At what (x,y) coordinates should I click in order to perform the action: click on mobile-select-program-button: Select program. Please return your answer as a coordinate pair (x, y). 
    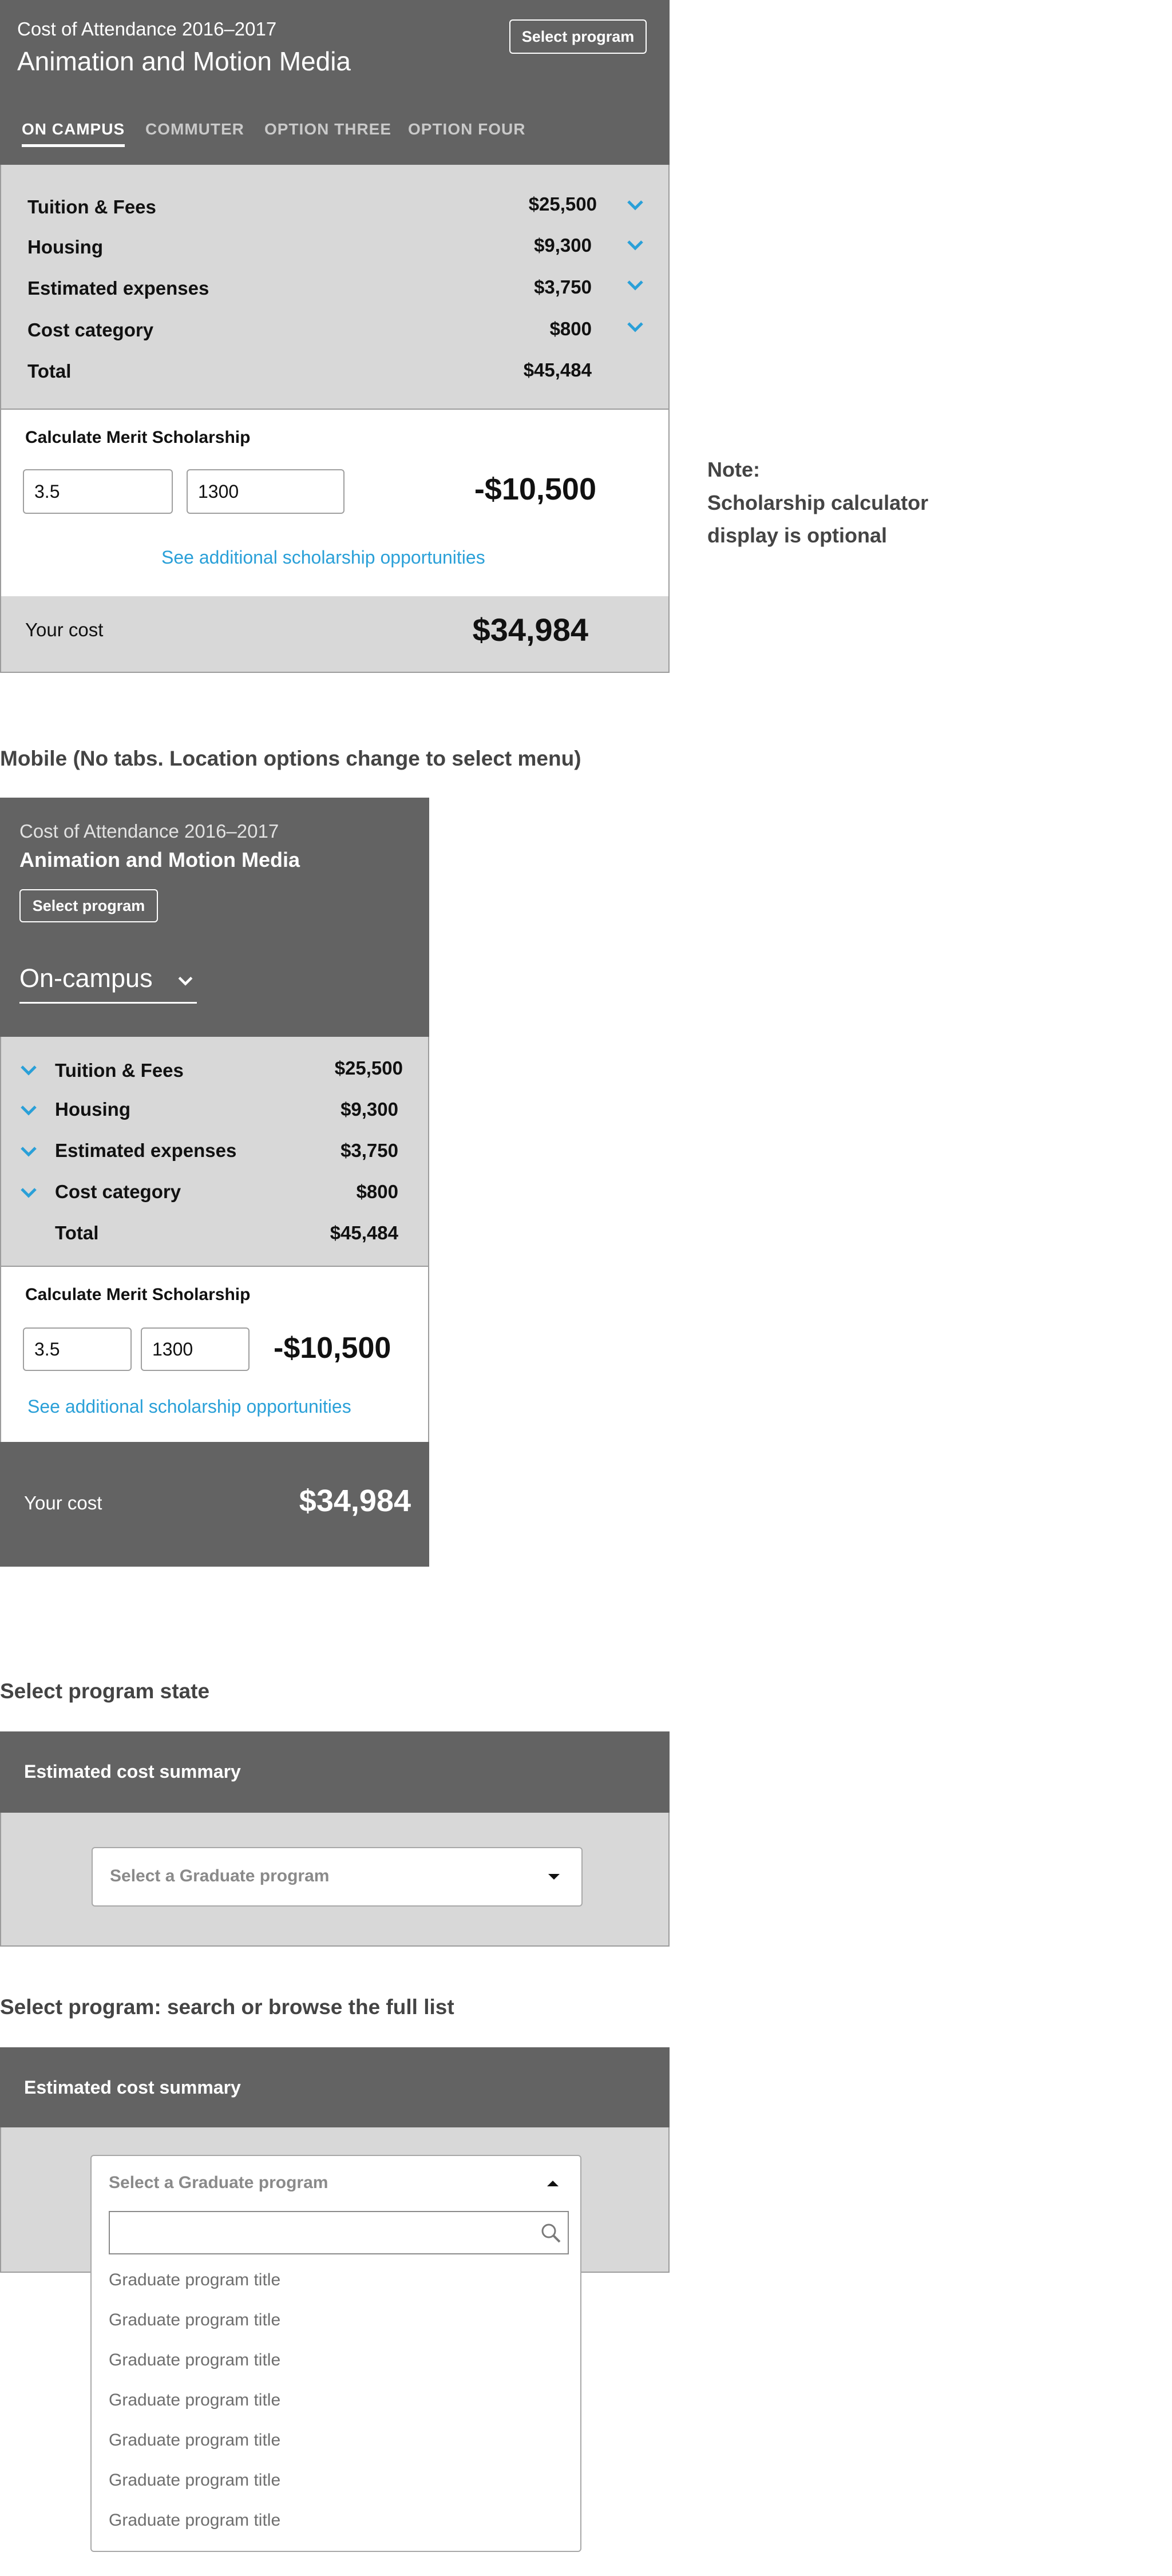
    Looking at the image, I should click on (88, 905).